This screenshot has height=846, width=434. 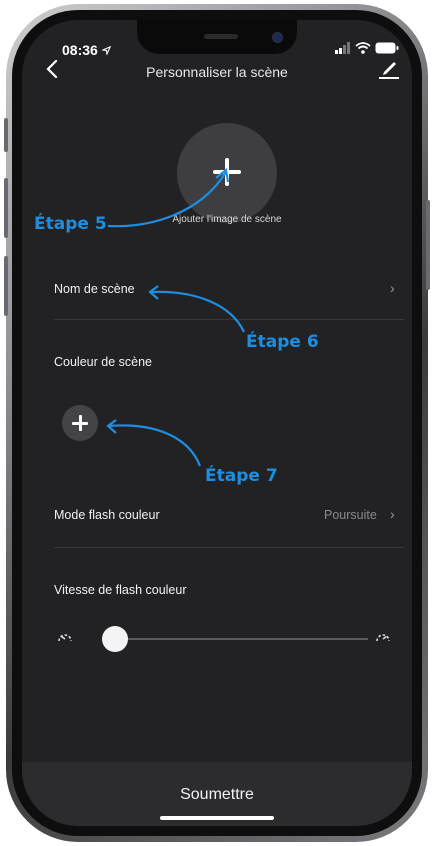 I want to click on arrow-step7, so click(x=154, y=445).